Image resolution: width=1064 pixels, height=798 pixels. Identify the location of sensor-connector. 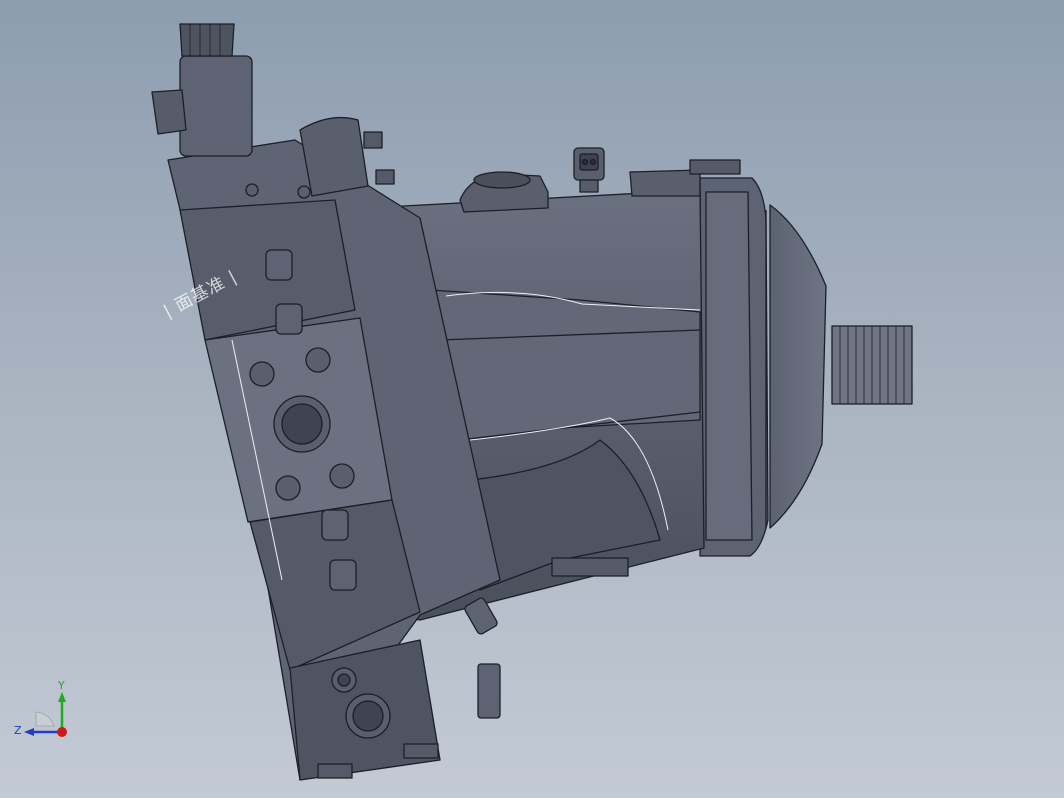
(589, 170).